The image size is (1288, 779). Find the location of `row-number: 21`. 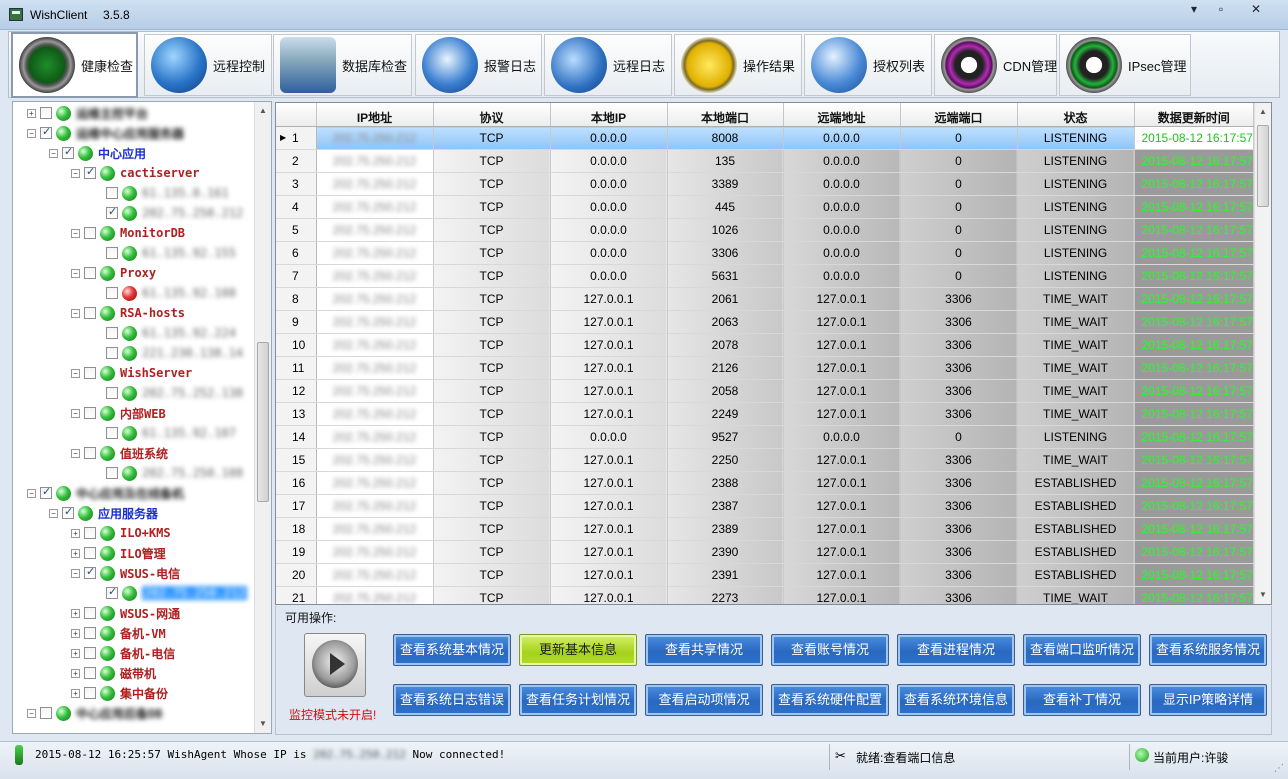

row-number: 21 is located at coordinates (296, 595).